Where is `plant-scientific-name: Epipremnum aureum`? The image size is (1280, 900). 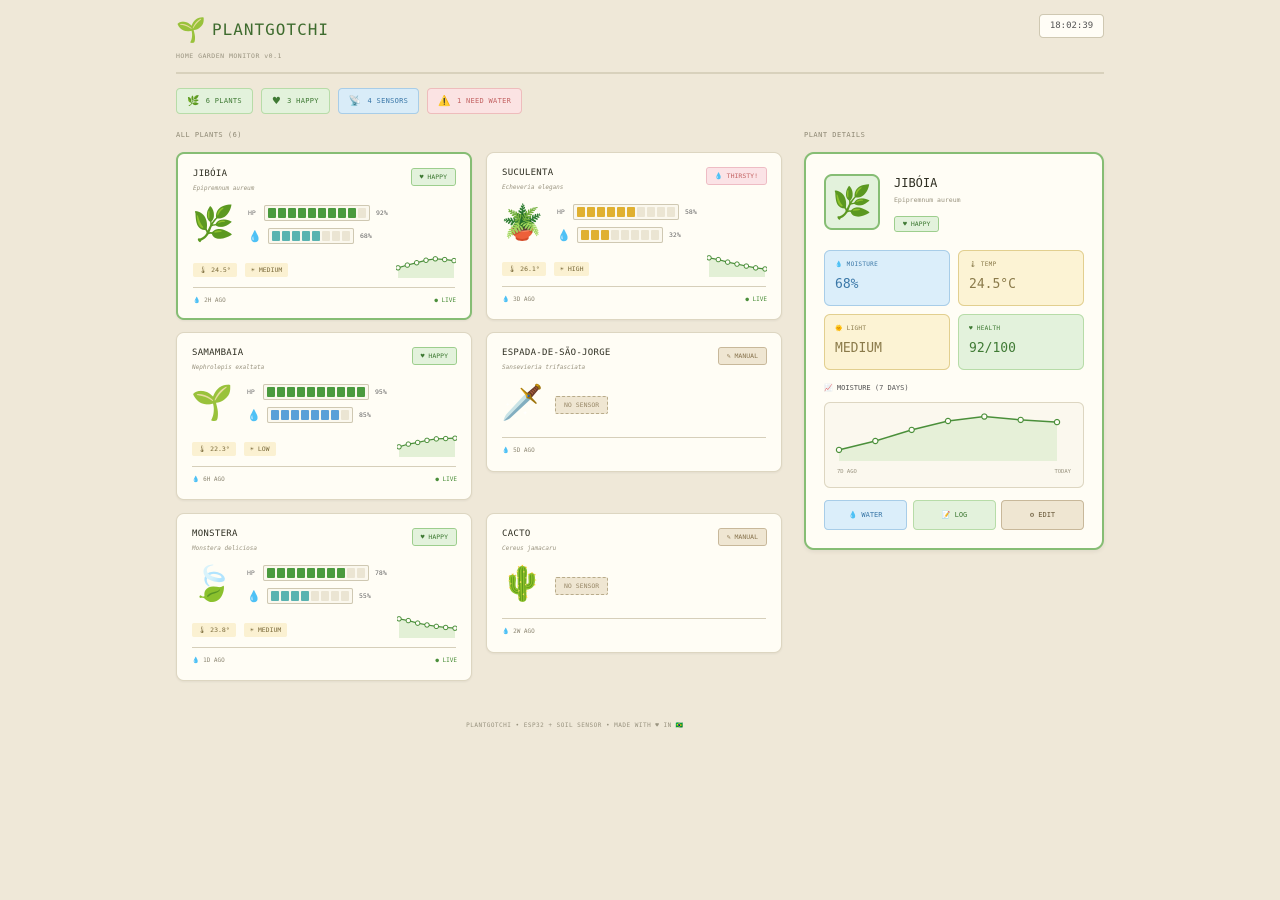
plant-scientific-name: Epipremnum aureum is located at coordinates (224, 188).